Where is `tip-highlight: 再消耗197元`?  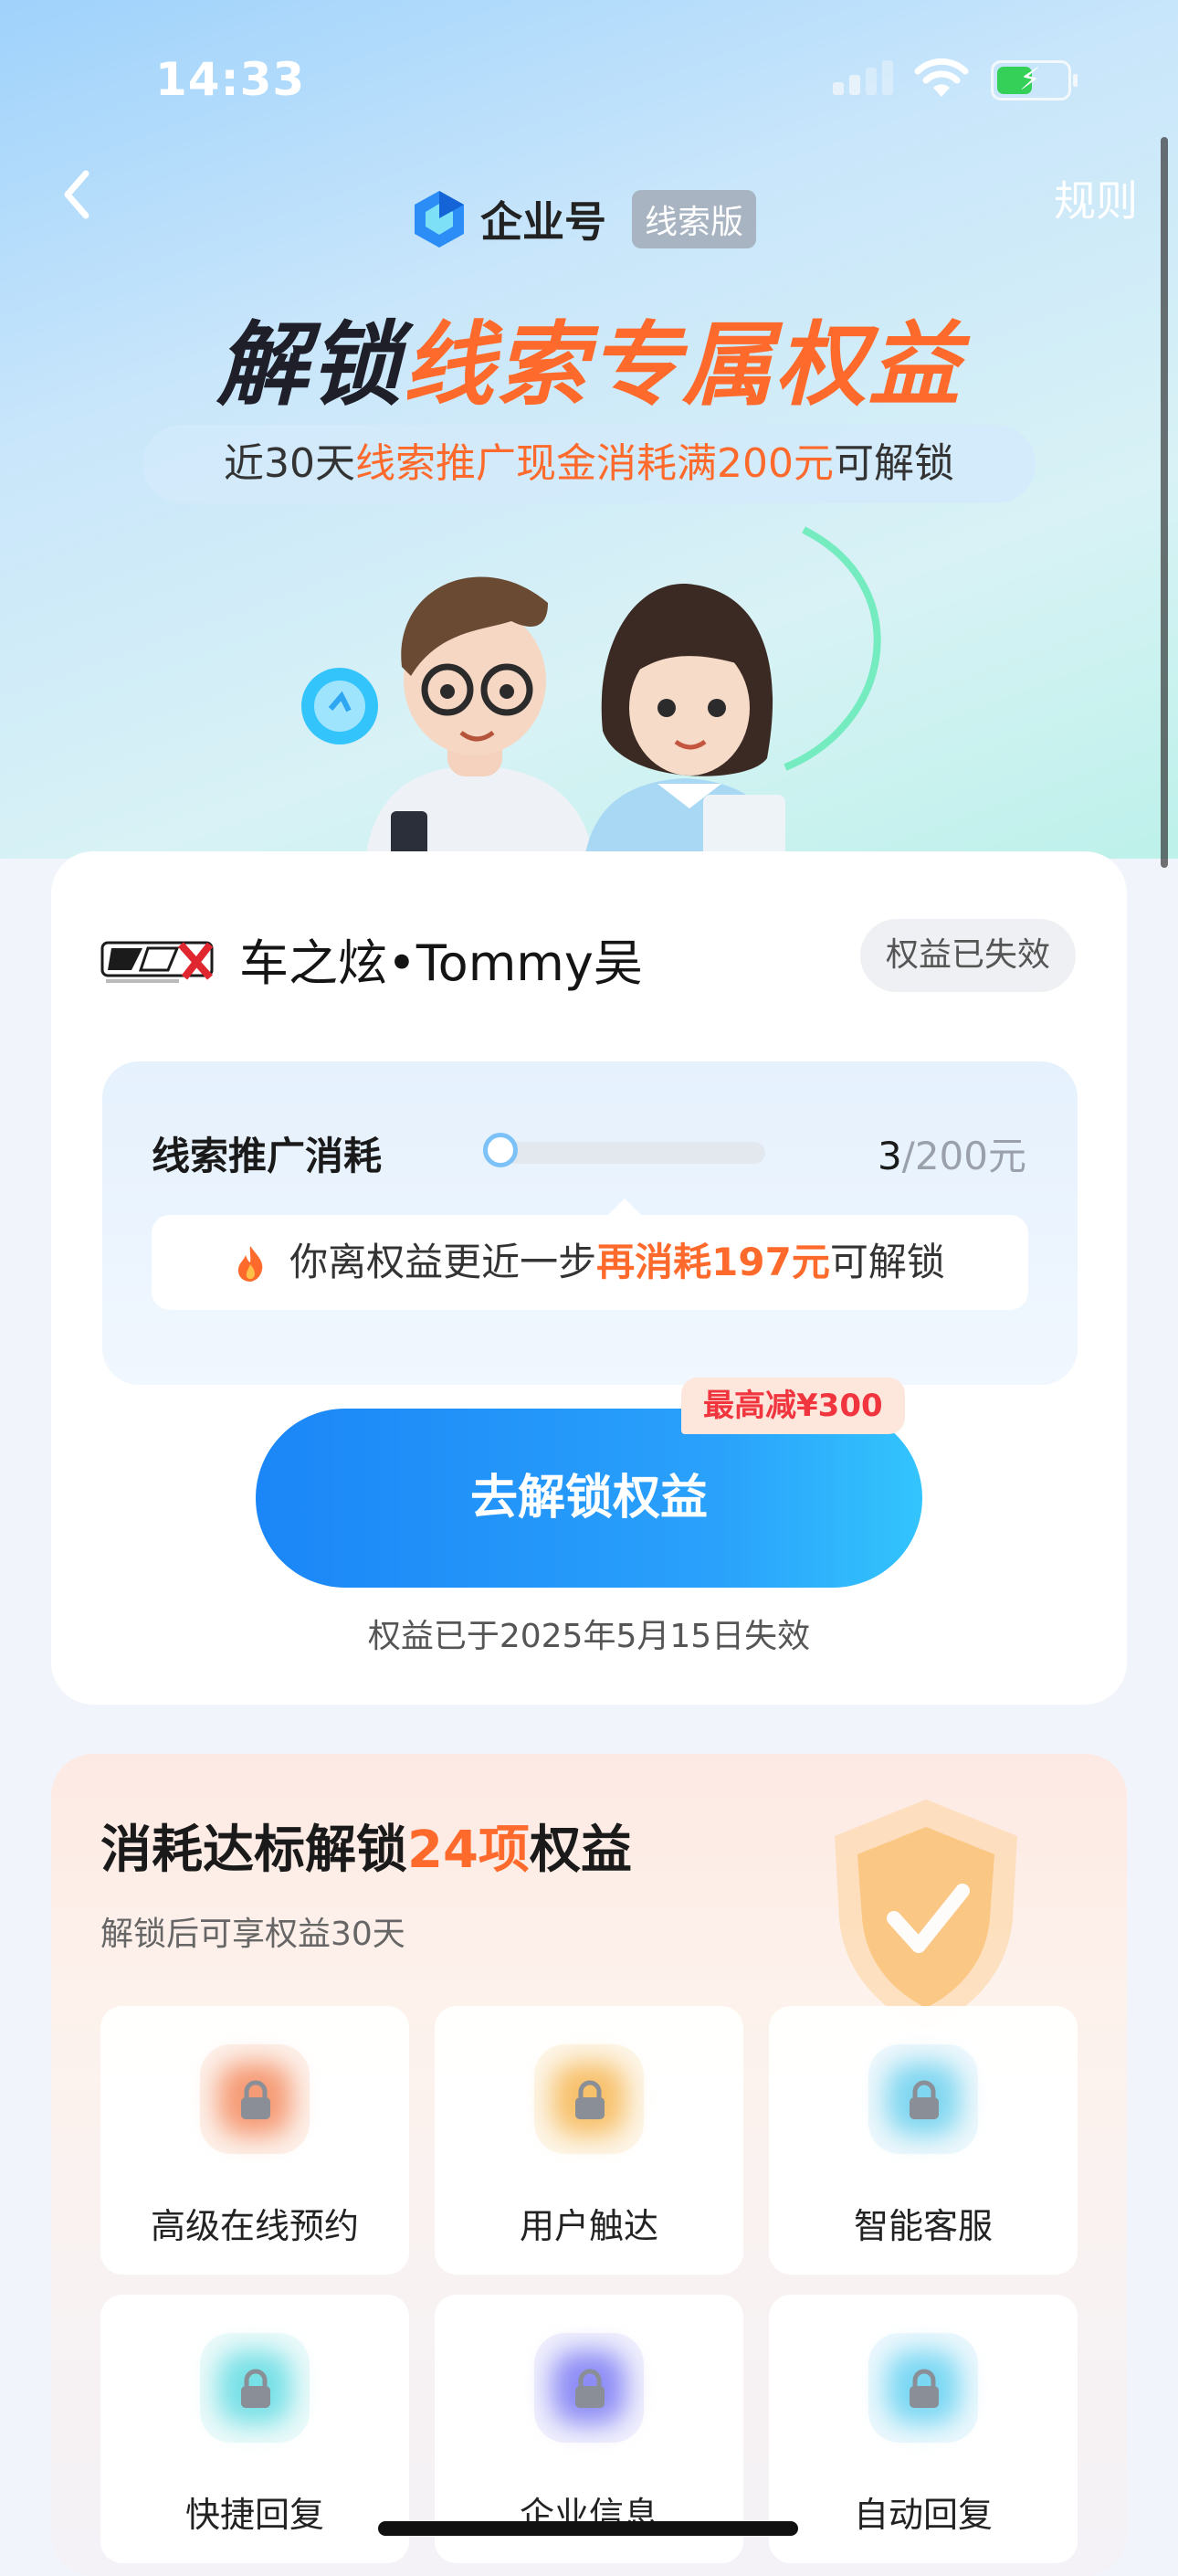 tip-highlight: 再消耗197元 is located at coordinates (713, 1262).